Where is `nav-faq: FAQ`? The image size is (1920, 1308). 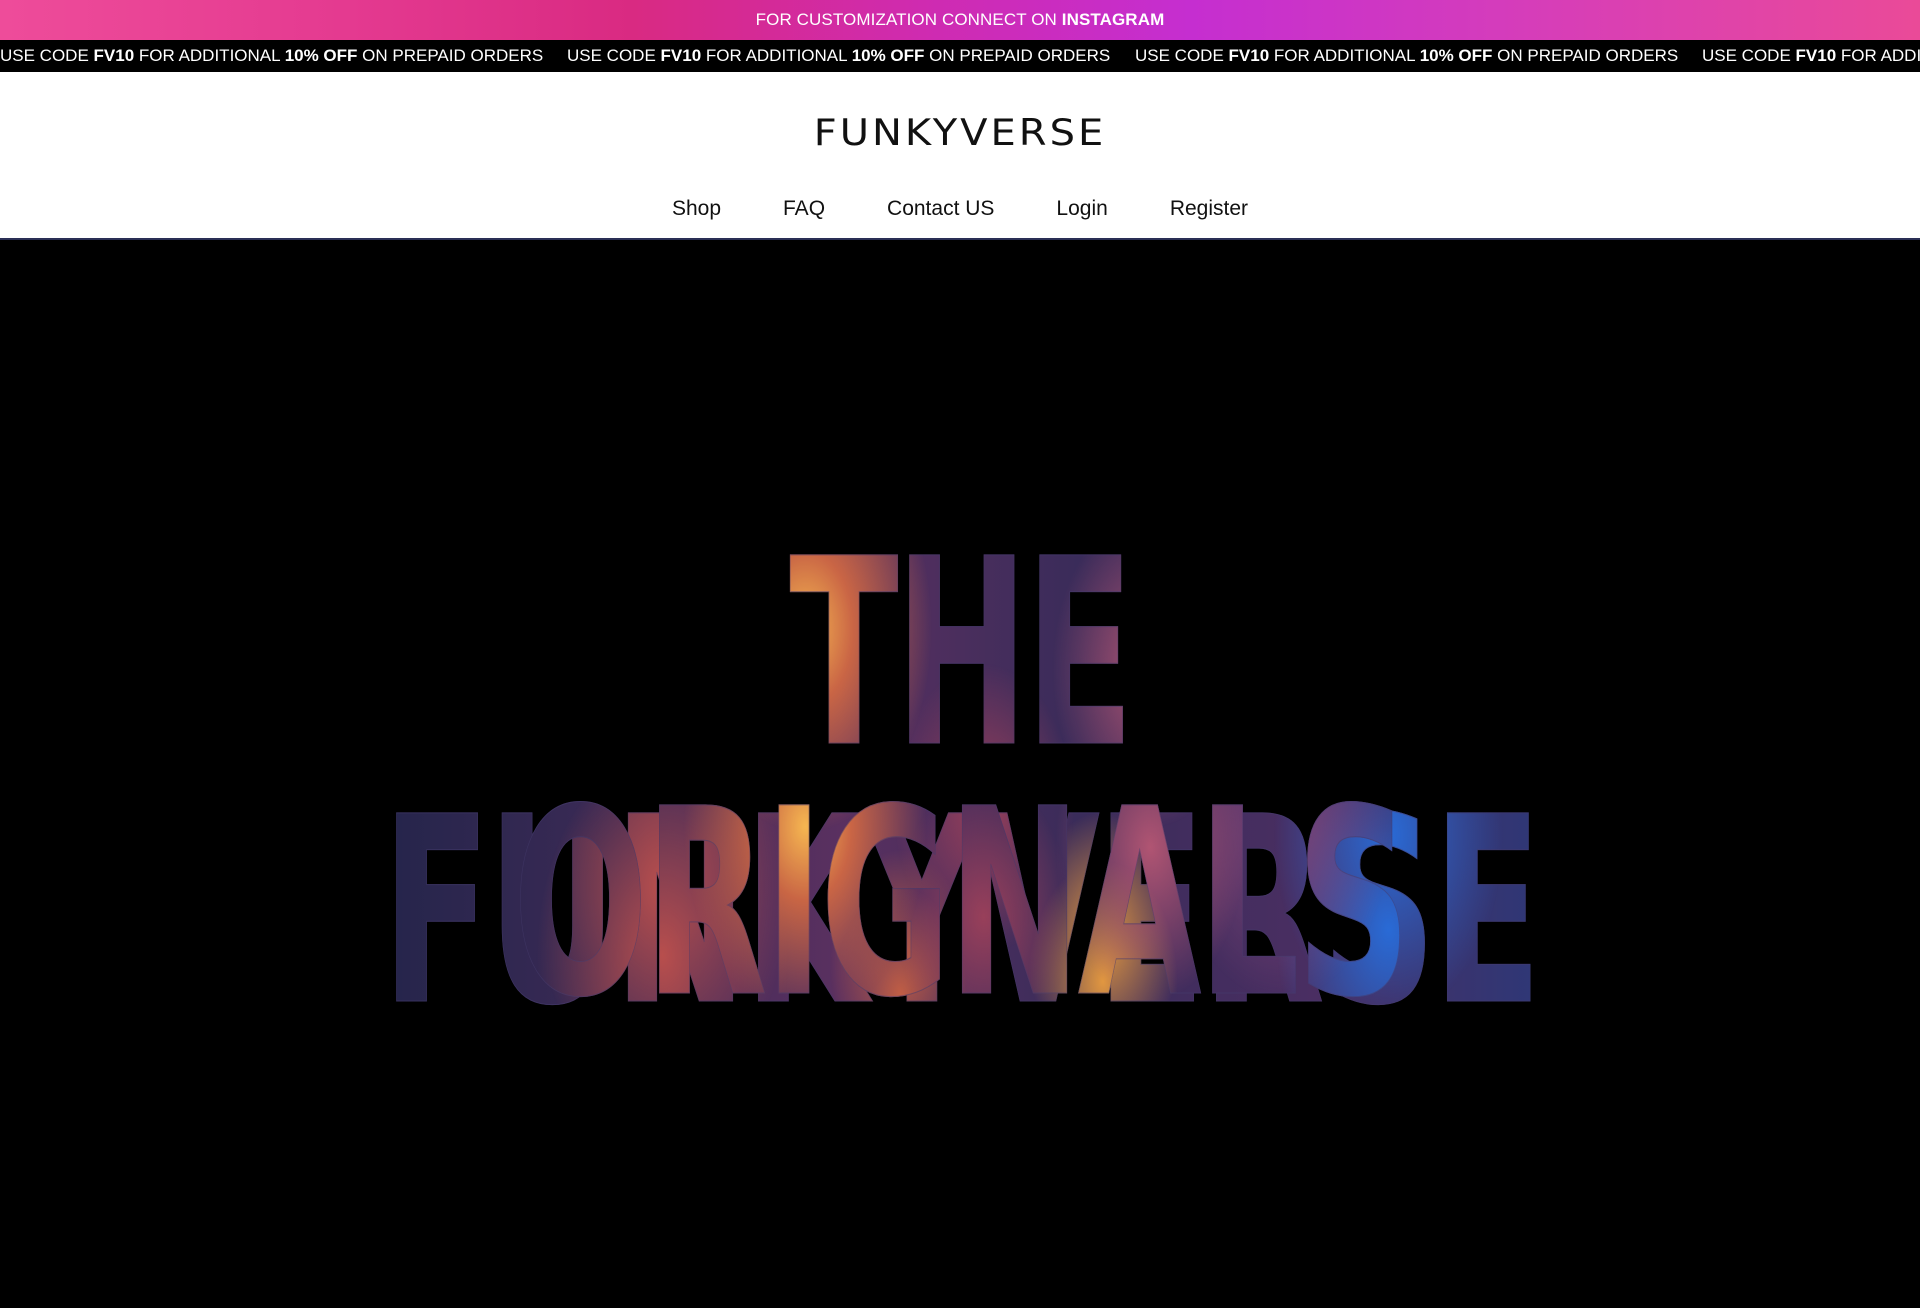
nav-faq: FAQ is located at coordinates (804, 209).